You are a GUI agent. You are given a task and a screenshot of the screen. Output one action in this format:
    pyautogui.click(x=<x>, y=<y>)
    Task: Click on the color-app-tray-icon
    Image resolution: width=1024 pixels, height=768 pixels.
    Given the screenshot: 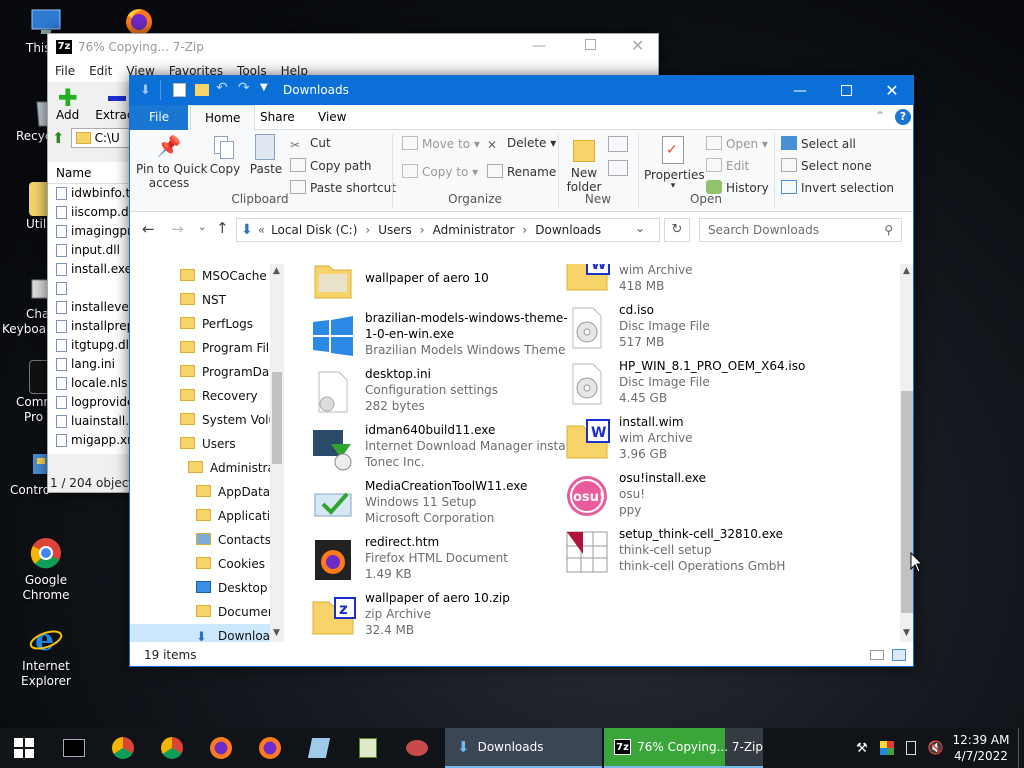 What is the action you would take?
    pyautogui.click(x=886, y=748)
    